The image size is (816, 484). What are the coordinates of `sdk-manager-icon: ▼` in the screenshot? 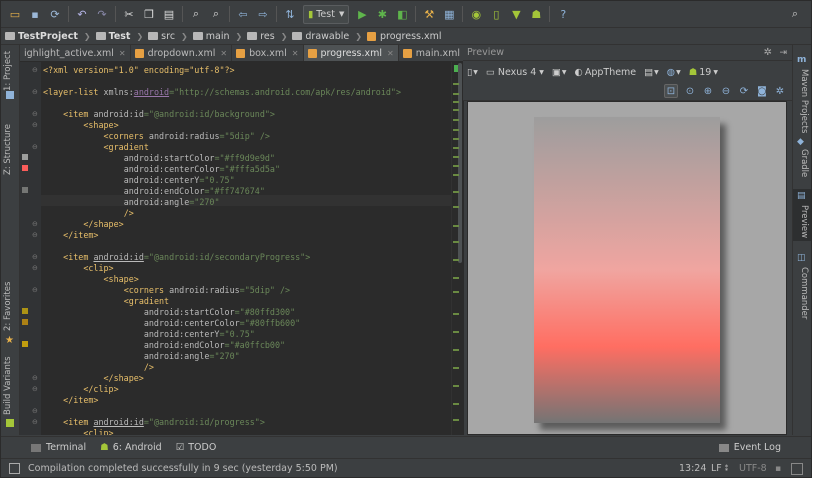 It's located at (516, 14).